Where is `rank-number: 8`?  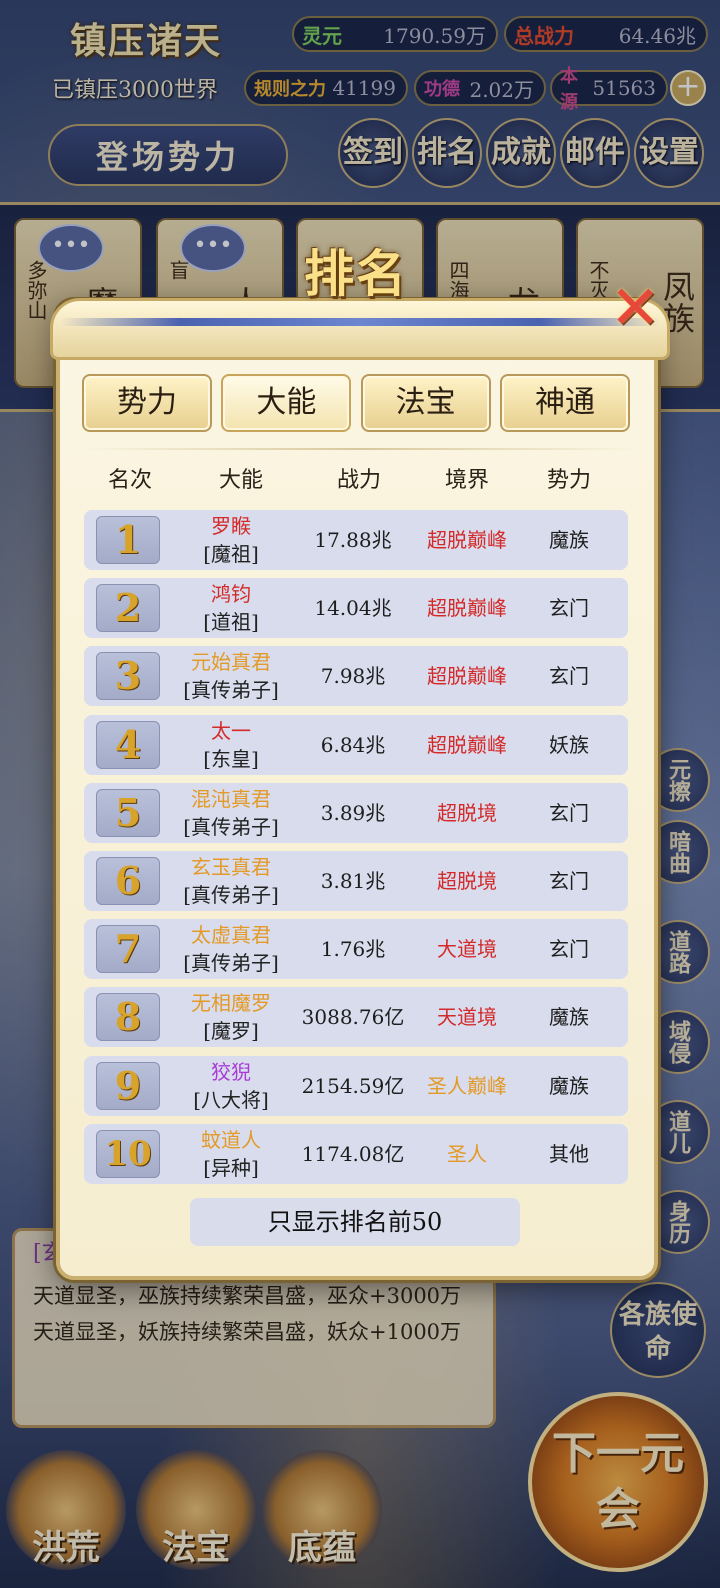
rank-number: 8 is located at coordinates (128, 1017).